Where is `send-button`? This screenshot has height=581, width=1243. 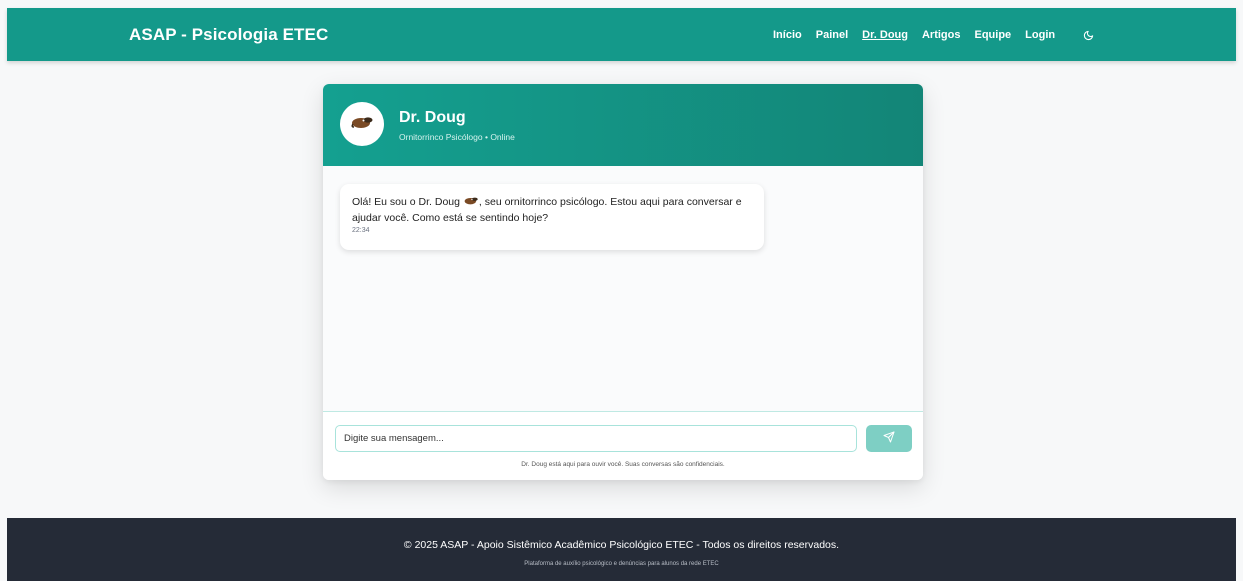 send-button is located at coordinates (889, 438).